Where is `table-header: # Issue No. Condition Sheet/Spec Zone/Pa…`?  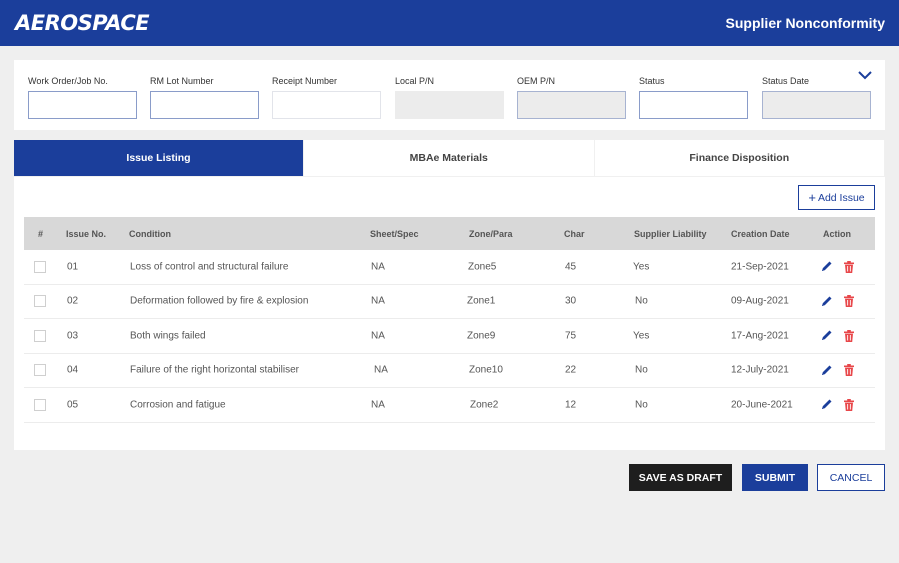
table-header: # Issue No. Condition Sheet/Spec Zone/Pa… is located at coordinates (449, 233).